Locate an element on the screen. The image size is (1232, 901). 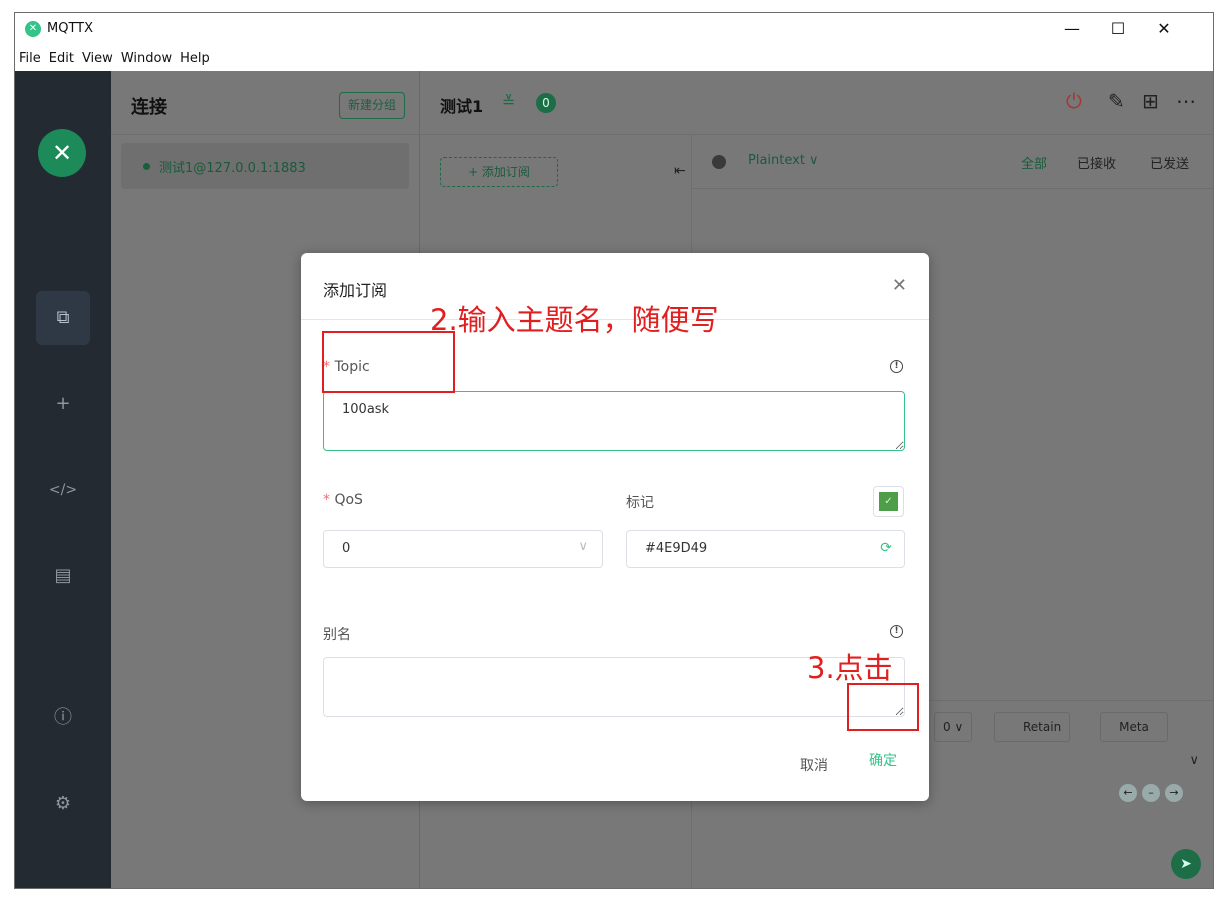
close-window-button: ✕ is located at coordinates (1164, 29).